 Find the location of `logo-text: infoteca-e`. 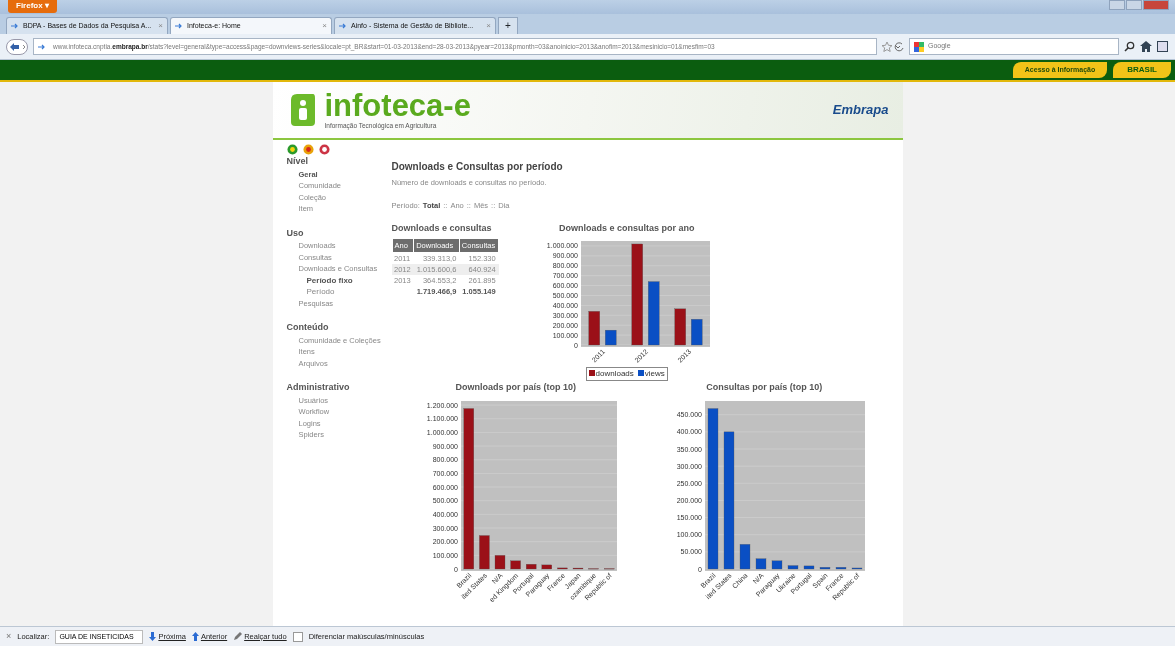

logo-text: infoteca-e is located at coordinates (397, 105).